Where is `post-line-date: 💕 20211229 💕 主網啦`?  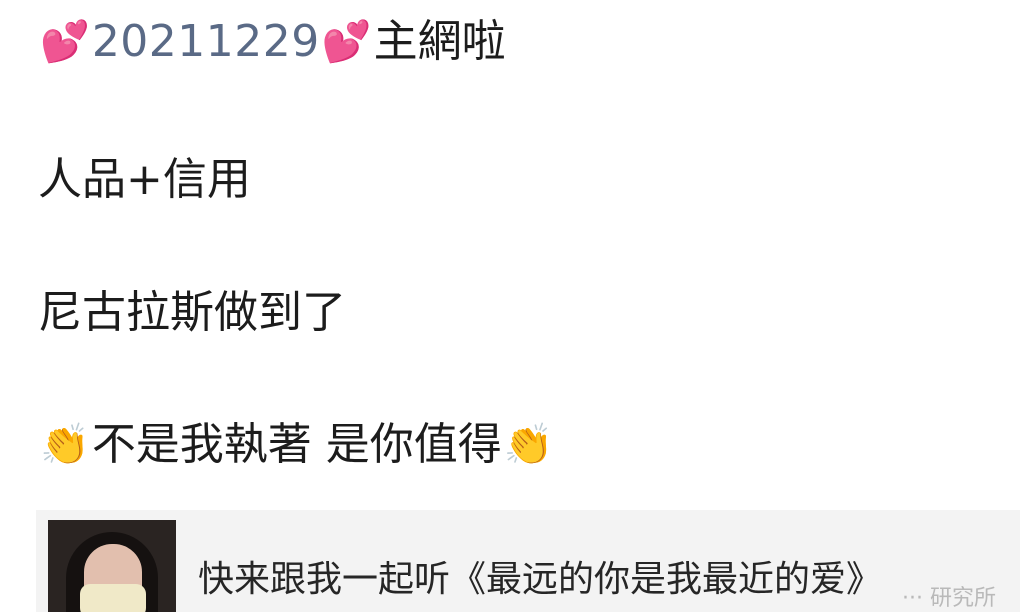 post-line-date: 💕 20211229 💕 主網啦 is located at coordinates (272, 42).